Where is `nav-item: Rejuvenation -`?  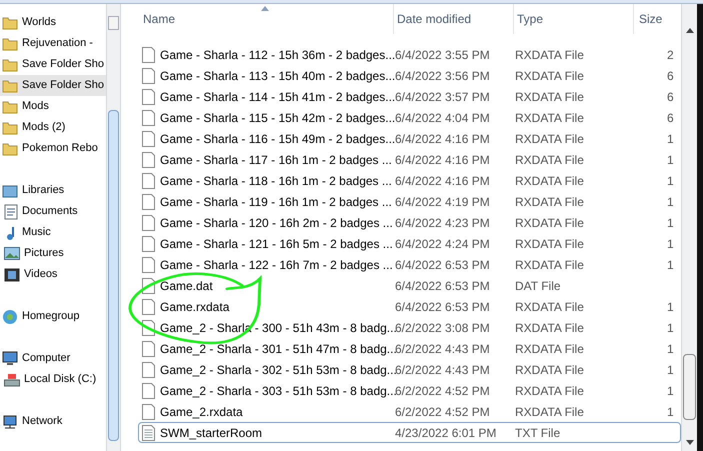 nav-item: Rejuvenation - is located at coordinates (53, 43).